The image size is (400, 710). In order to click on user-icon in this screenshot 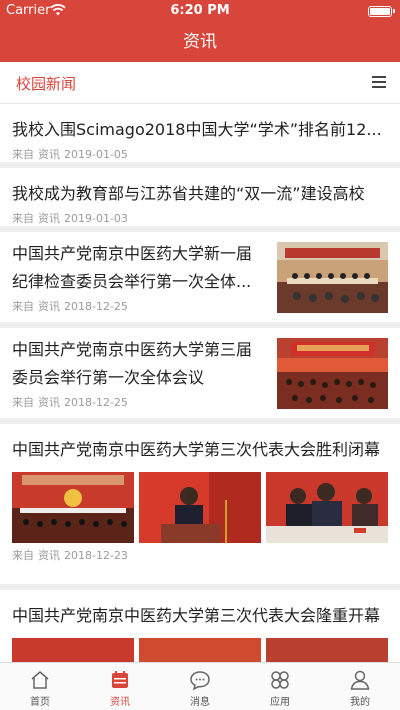, I will do `click(360, 680)`.